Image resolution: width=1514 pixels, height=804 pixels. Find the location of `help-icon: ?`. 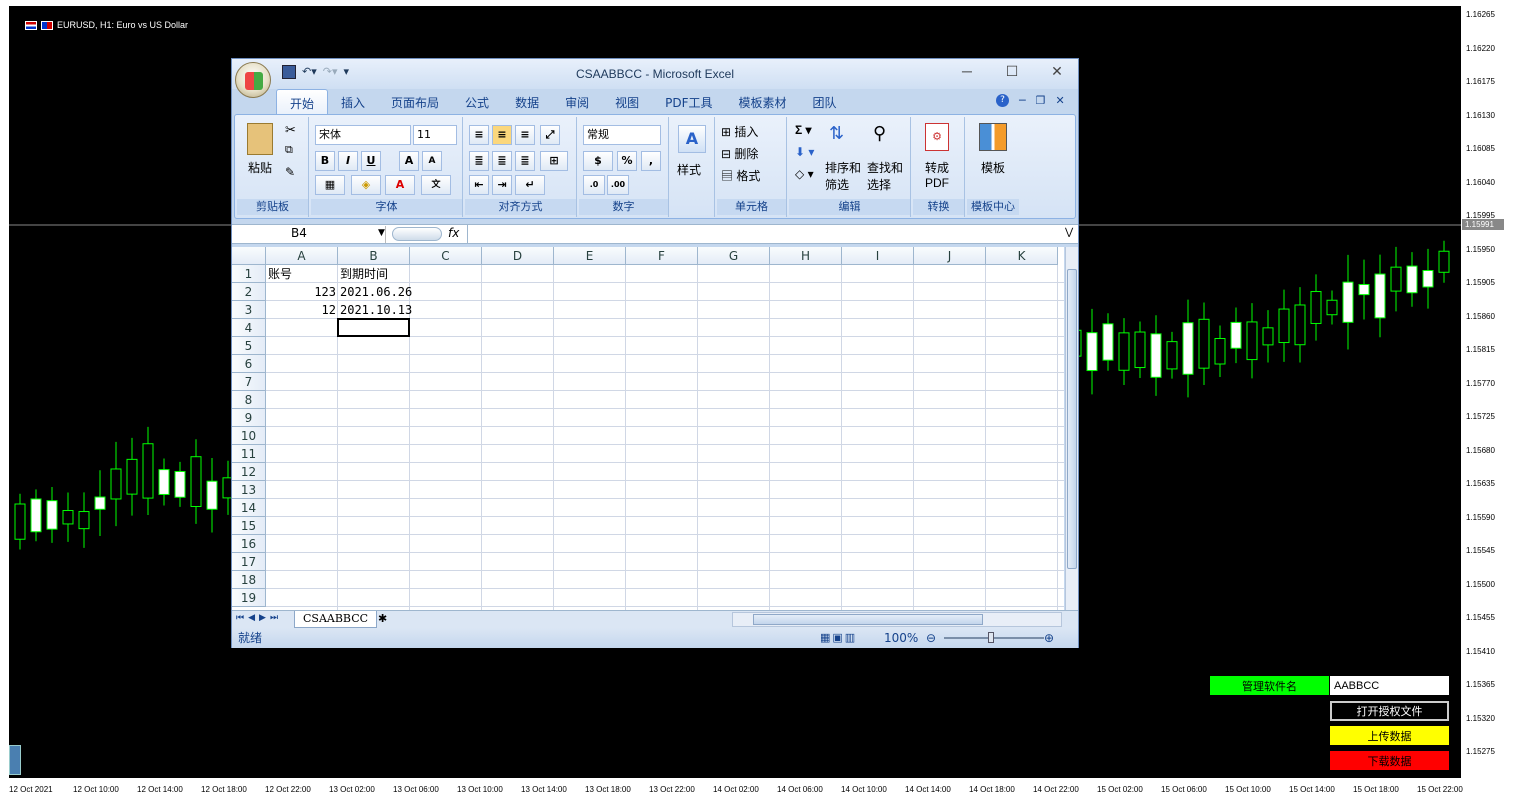

help-icon: ? is located at coordinates (1002, 100).